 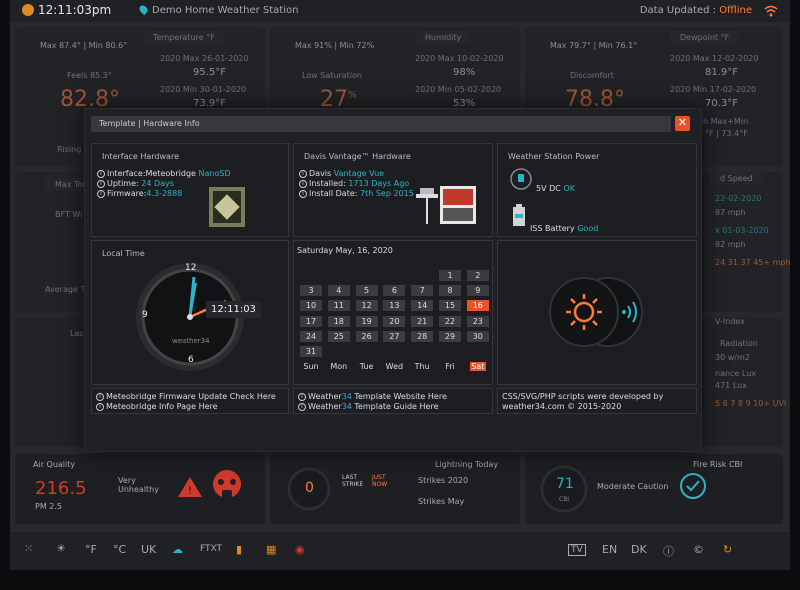 I want to click on calendar-day: 6, so click(x=394, y=291).